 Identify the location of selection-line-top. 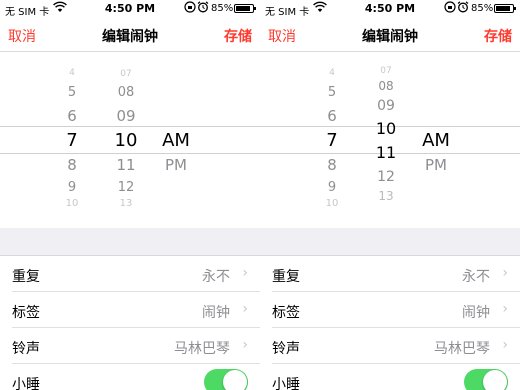
(130, 126).